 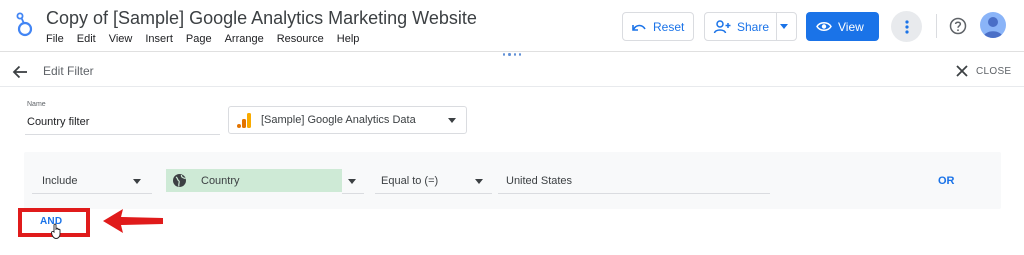 What do you see at coordinates (56, 231) in the screenshot?
I see `hand-cursor-icon` at bounding box center [56, 231].